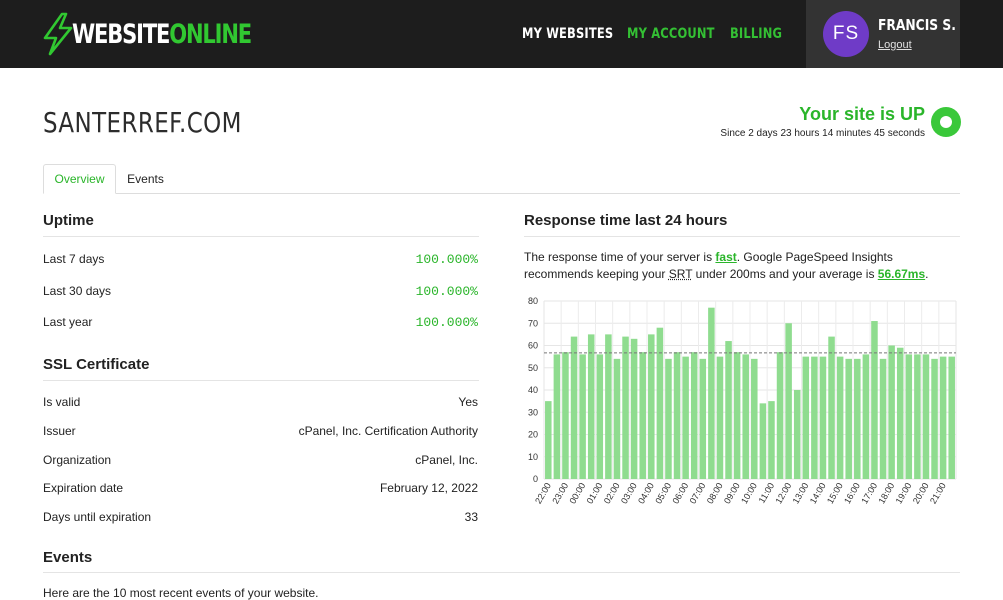 The image size is (1003, 600). Describe the element at coordinates (533, 301) in the screenshot. I see `y-tick-label: 80` at that location.